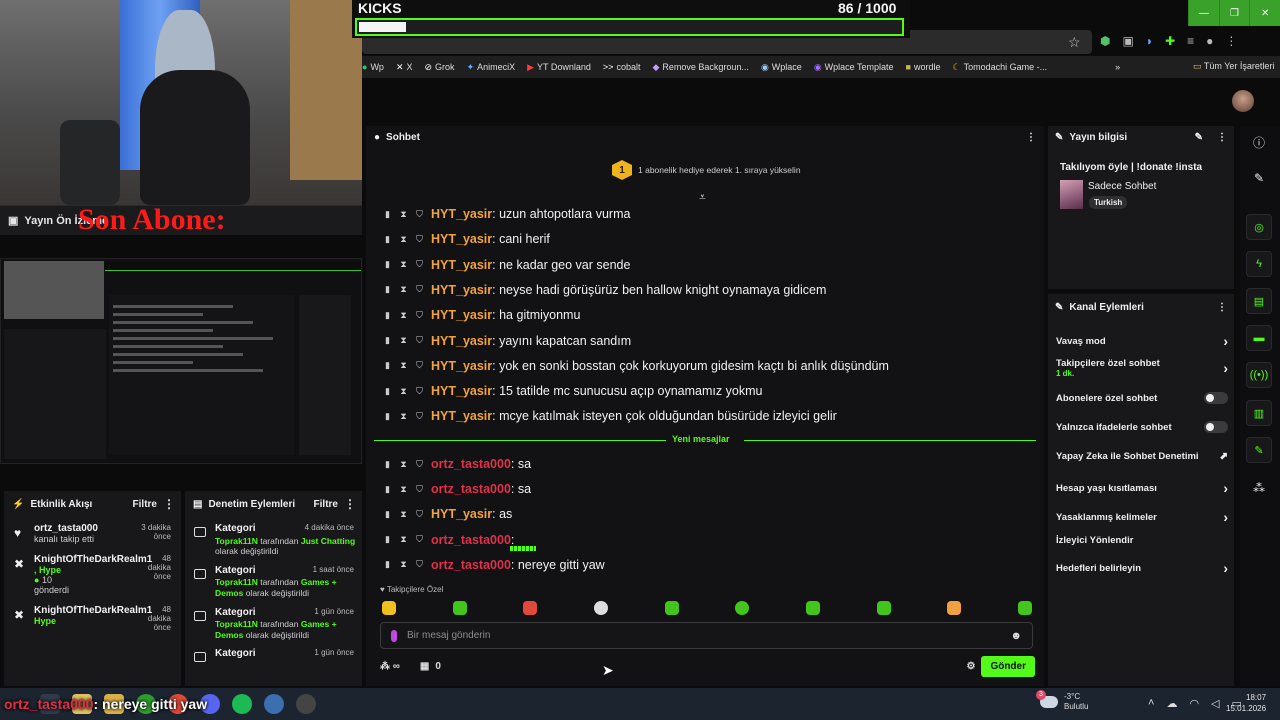 This screenshot has width=1280, height=720. I want to click on send-button: Gönder, so click(1008, 666).